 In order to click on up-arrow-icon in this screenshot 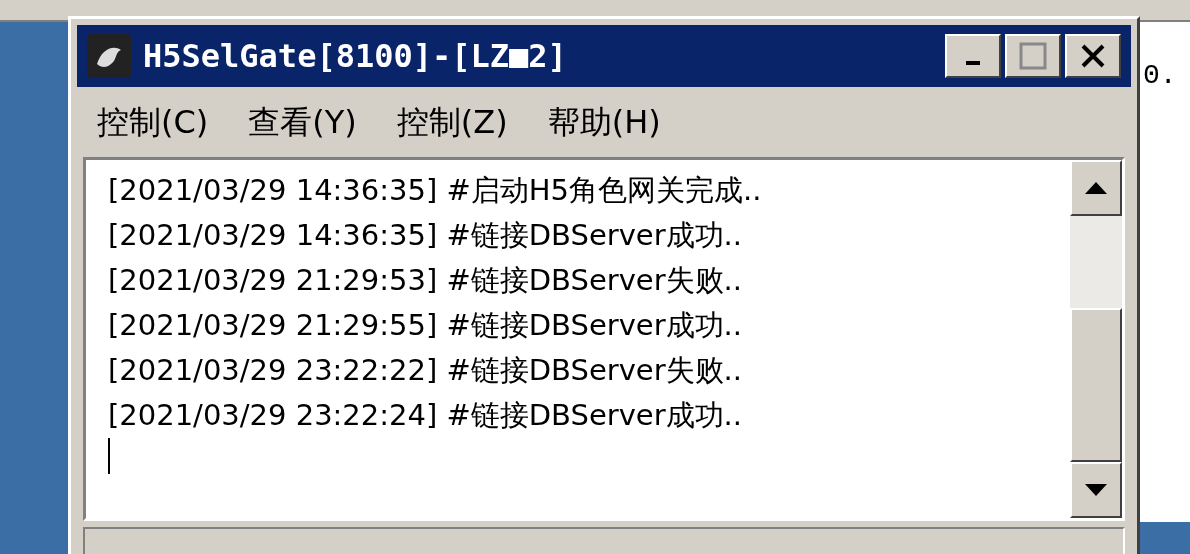, I will do `click(1096, 187)`.